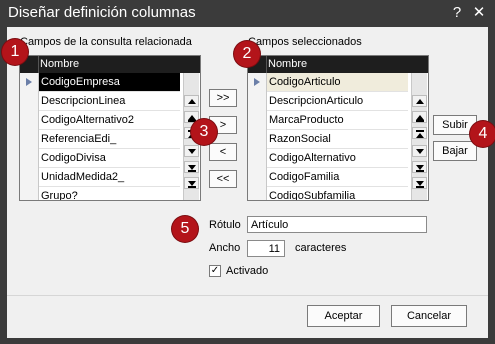 This screenshot has width=495, height=344. What do you see at coordinates (312, 195) in the screenshot?
I see `field-name: CodigoSubfamilia` at bounding box center [312, 195].